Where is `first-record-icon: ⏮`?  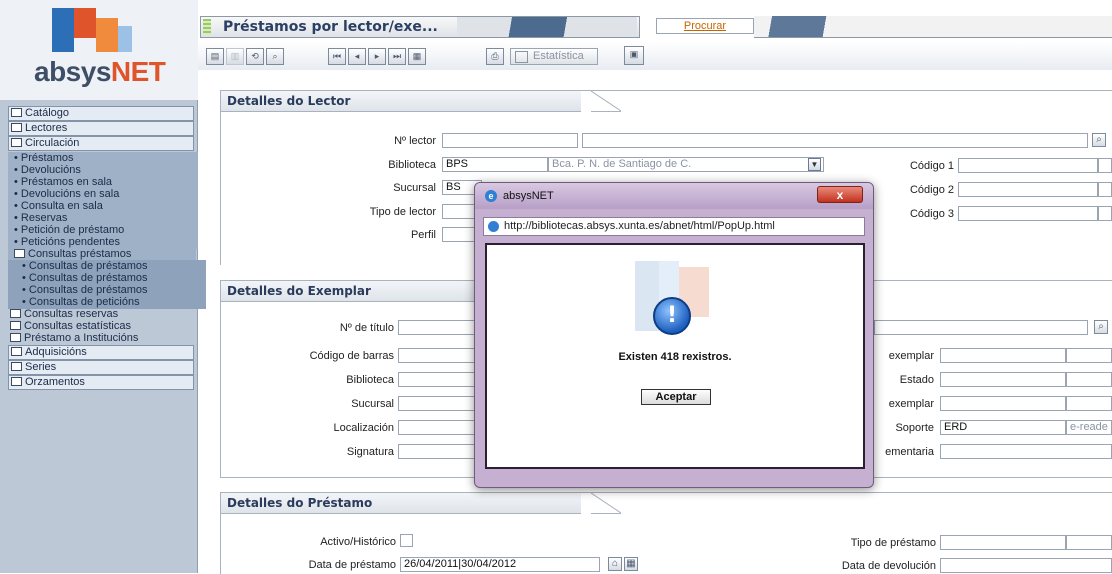 first-record-icon: ⏮ is located at coordinates (337, 56).